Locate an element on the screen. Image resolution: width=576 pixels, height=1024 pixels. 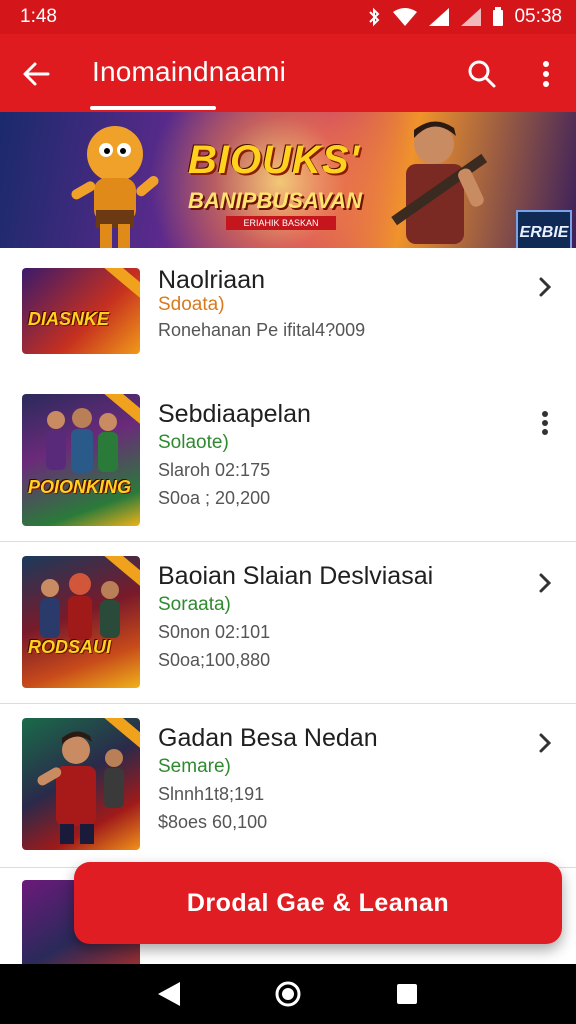
square-recents-icon is located at coordinates (406, 994).